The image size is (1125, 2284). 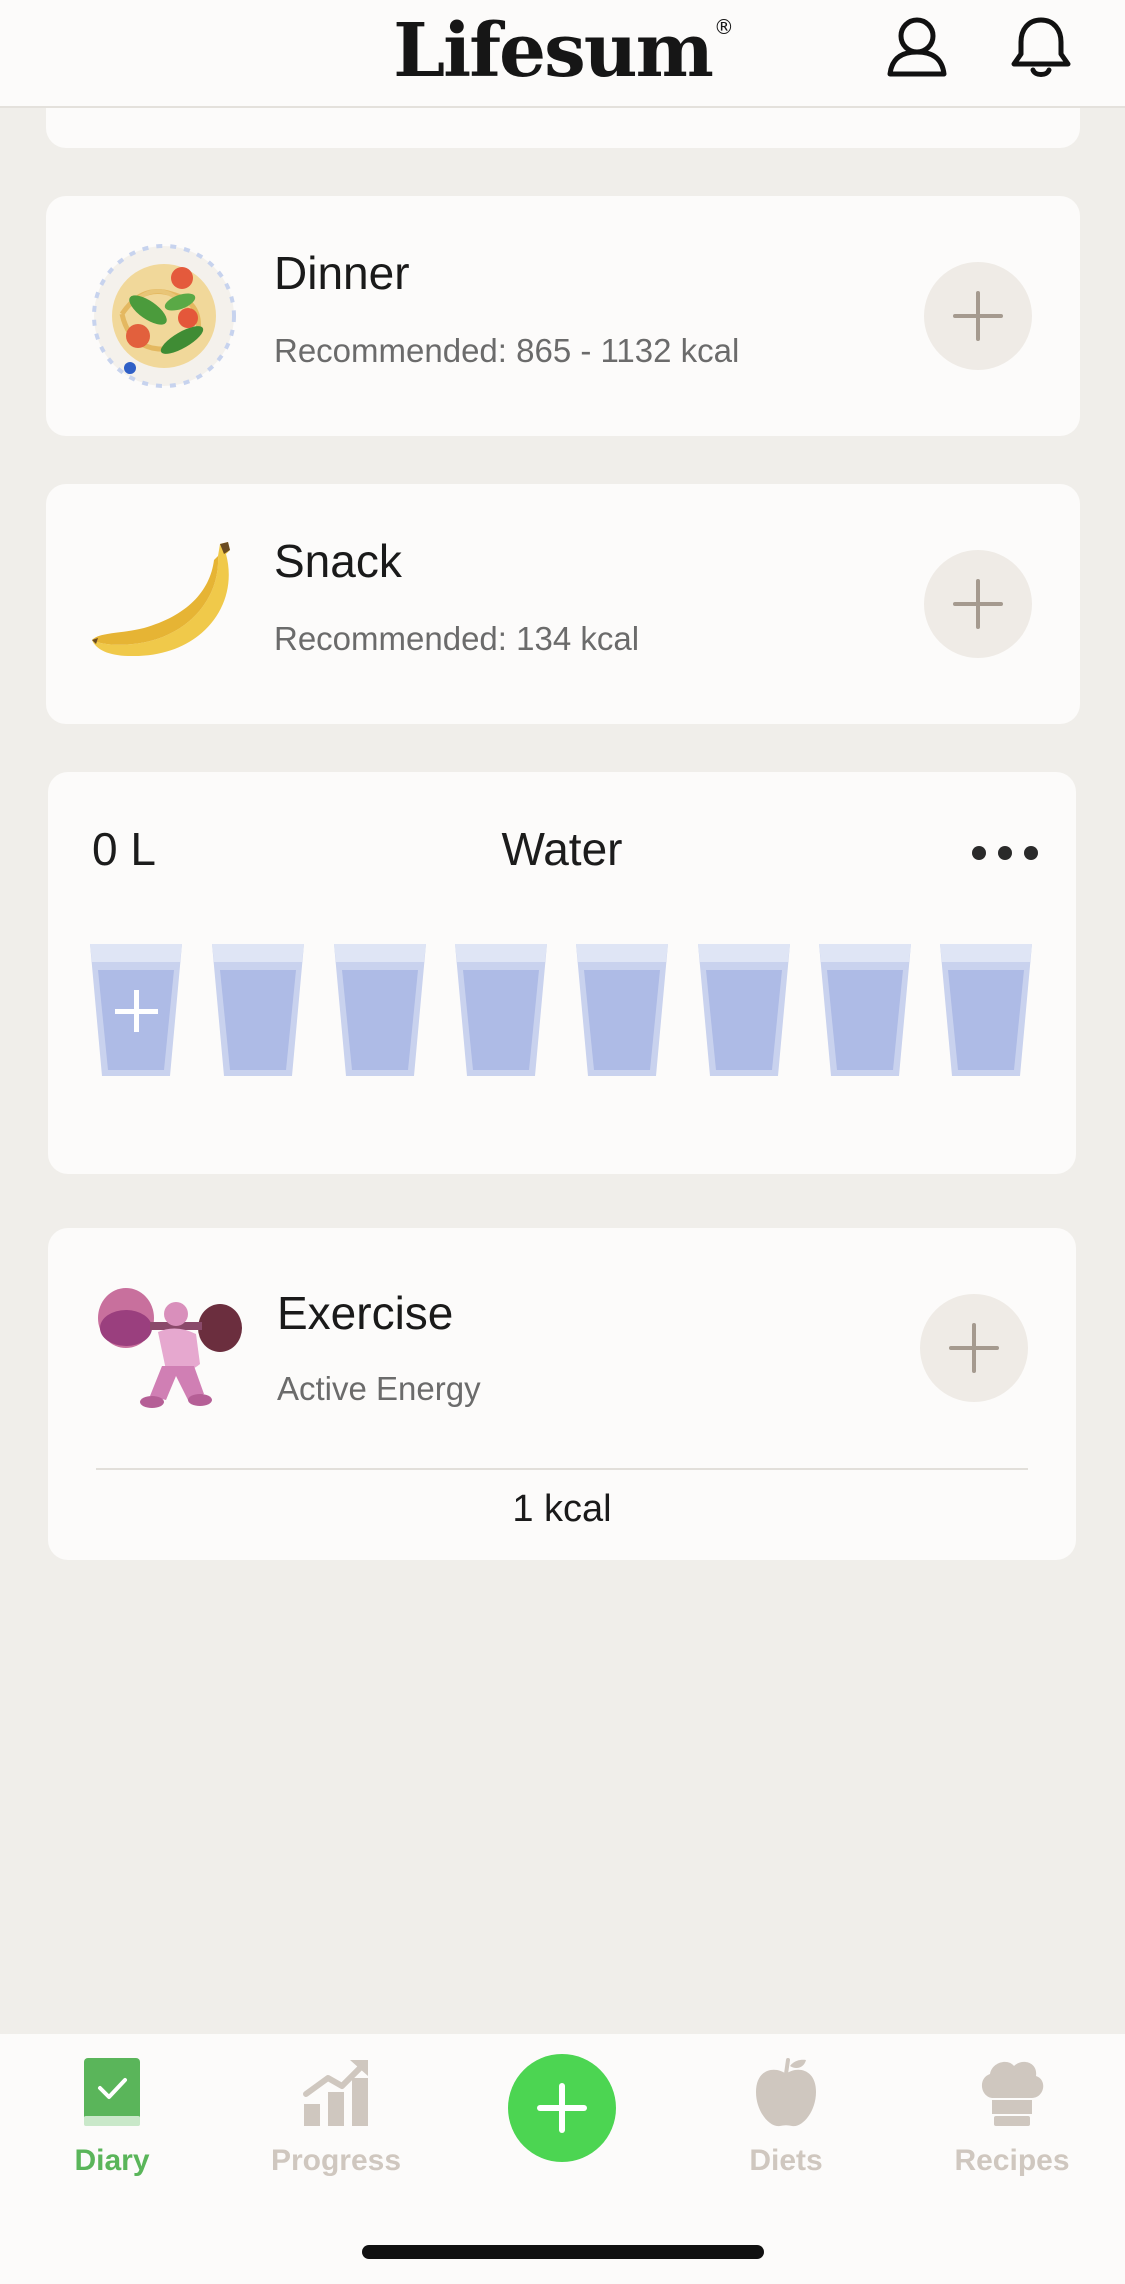 What do you see at coordinates (170, 1348) in the screenshot?
I see `weightlifter-icon` at bounding box center [170, 1348].